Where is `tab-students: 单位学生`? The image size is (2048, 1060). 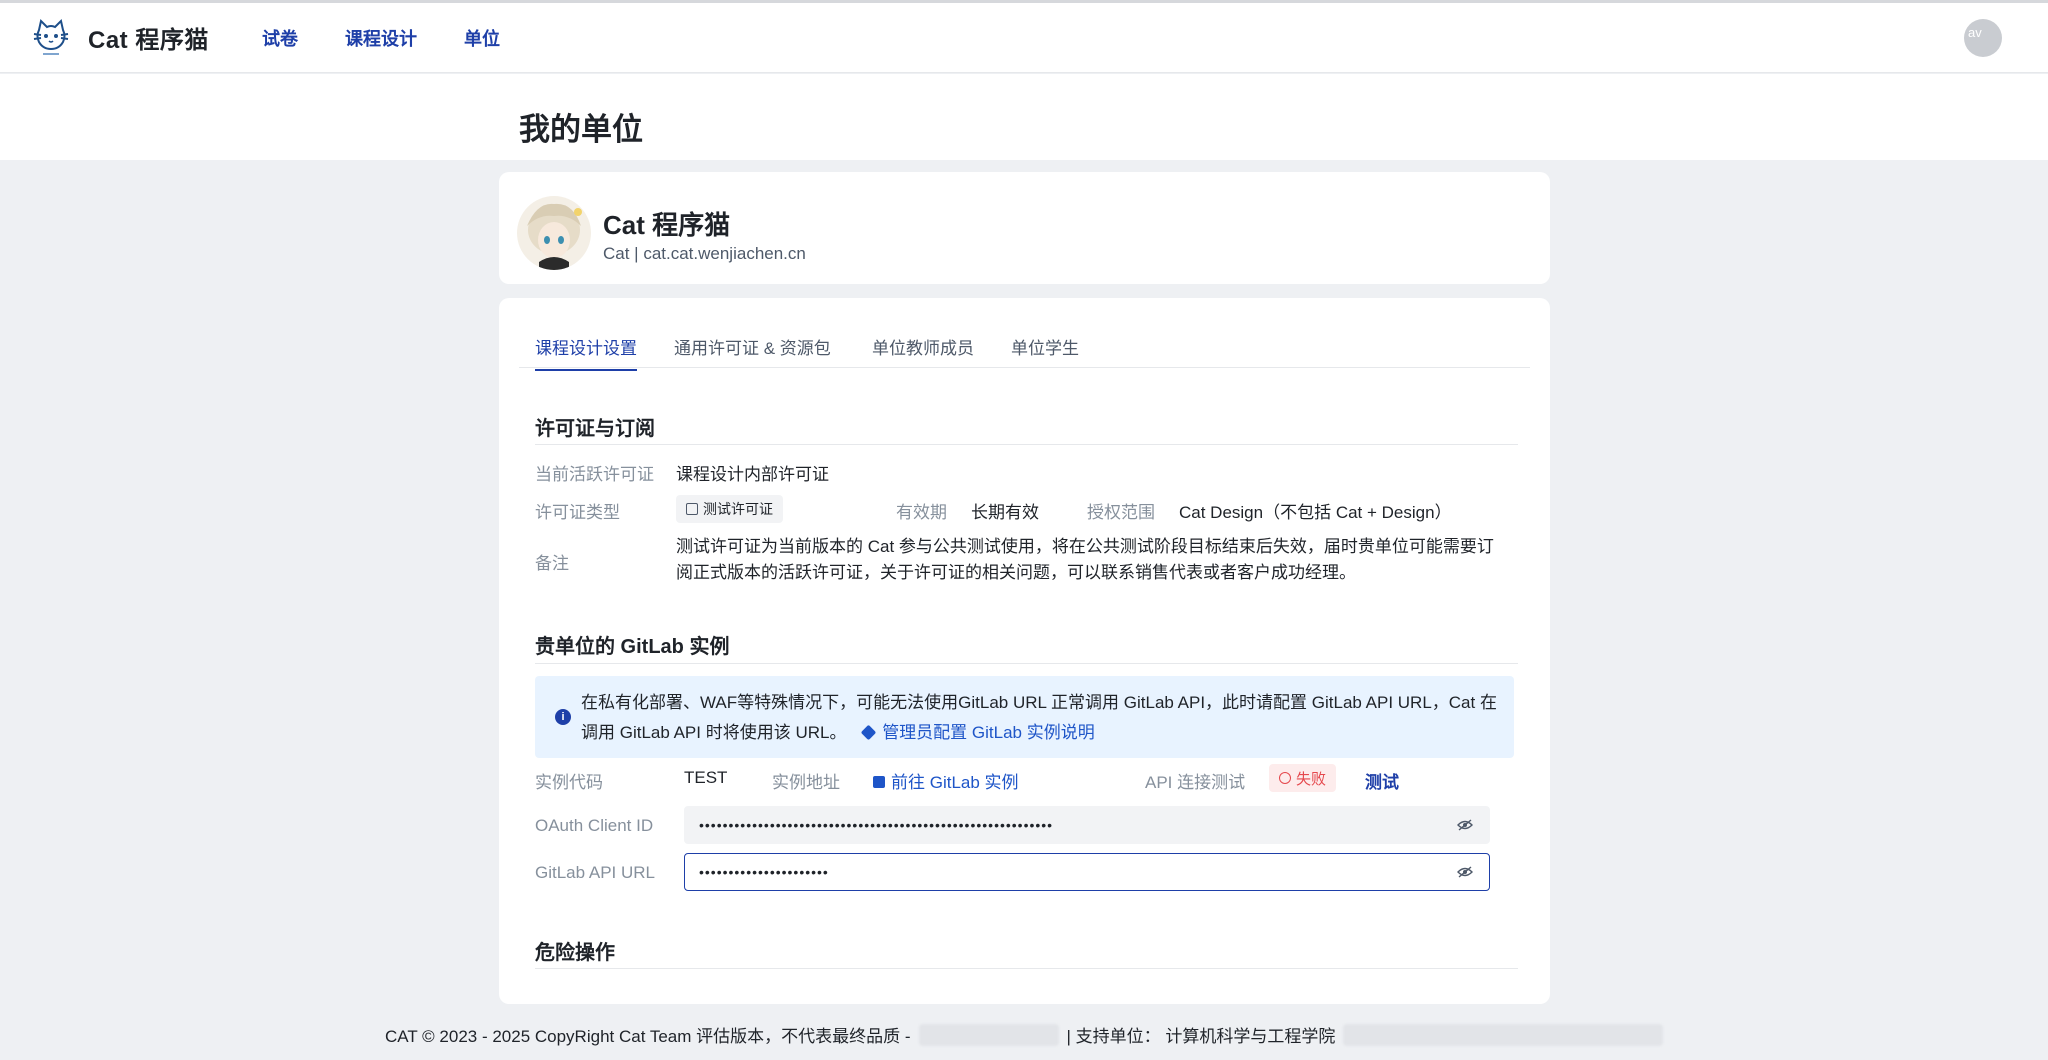 tab-students: 单位学生 is located at coordinates (1045, 351).